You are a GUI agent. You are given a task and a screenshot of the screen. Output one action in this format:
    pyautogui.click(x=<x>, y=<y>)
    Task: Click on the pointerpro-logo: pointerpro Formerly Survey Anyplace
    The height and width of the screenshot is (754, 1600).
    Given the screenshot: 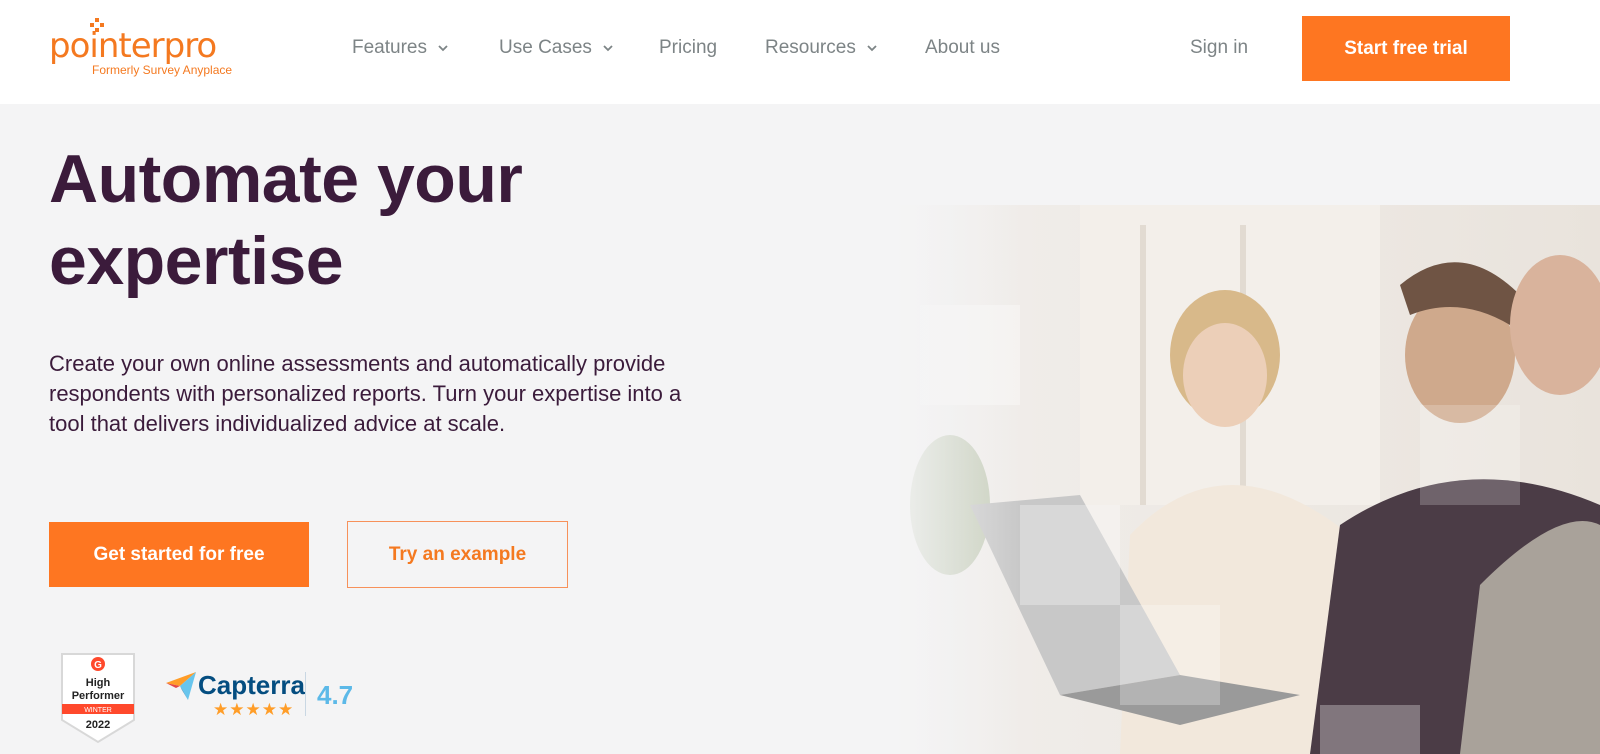 What is the action you would take?
    pyautogui.click(x=149, y=49)
    